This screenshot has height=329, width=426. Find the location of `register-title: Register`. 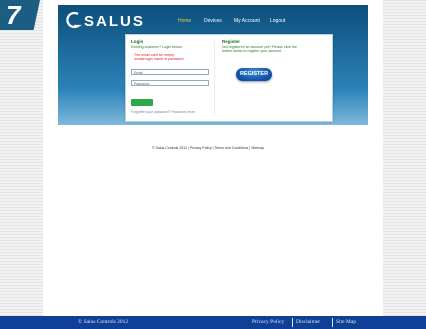

register-title: Register is located at coordinates (231, 41).